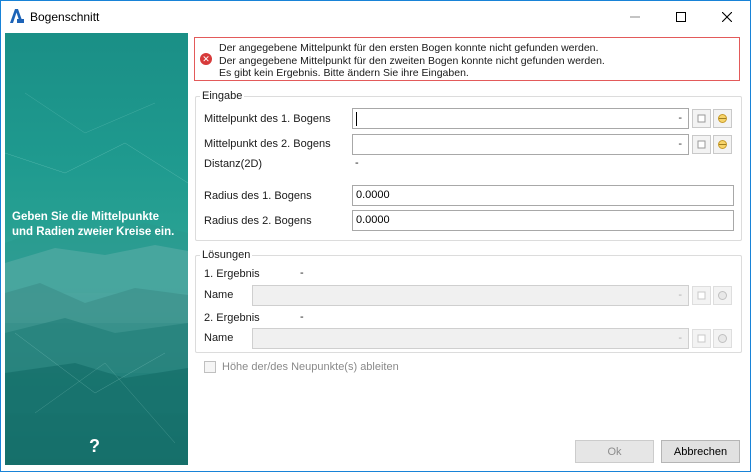  What do you see at coordinates (470, 295) in the screenshot?
I see `name1-field: -` at bounding box center [470, 295].